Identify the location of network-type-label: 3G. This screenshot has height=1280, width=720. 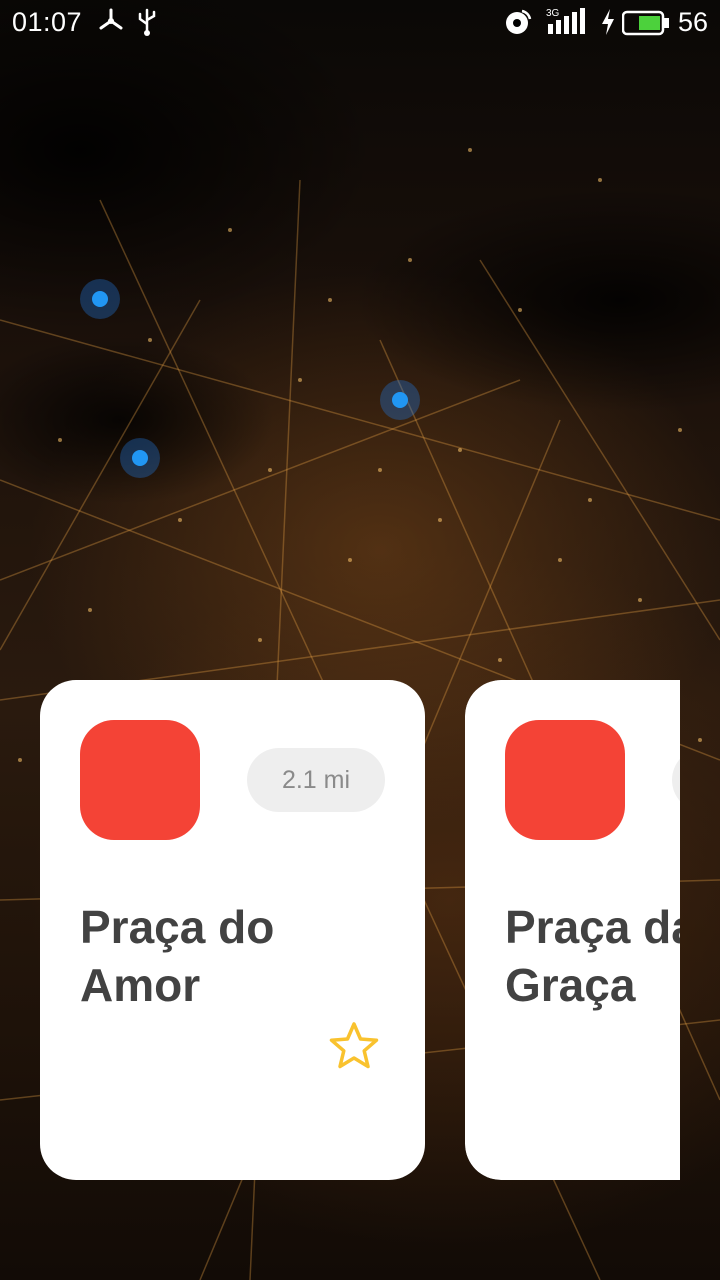
(553, 13).